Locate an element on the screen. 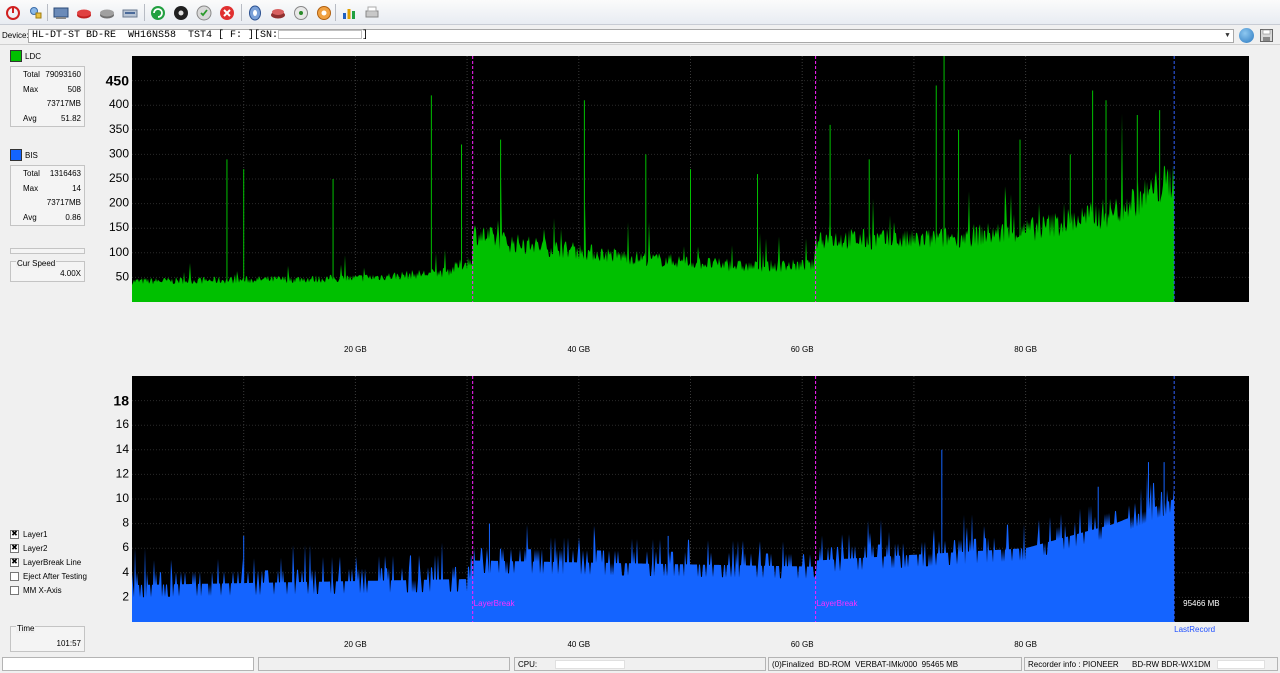 The width and height of the screenshot is (1280, 673). bis-stat-label: Max is located at coordinates (31, 188).